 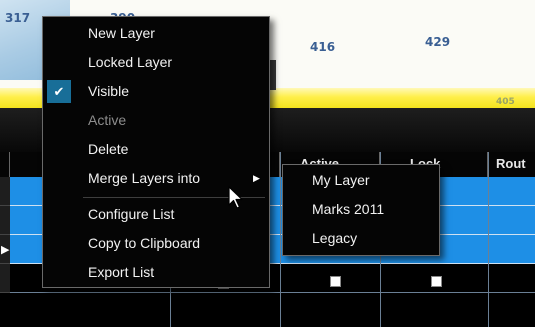 I want to click on mouse-pointer-icon, so click(x=235, y=197).